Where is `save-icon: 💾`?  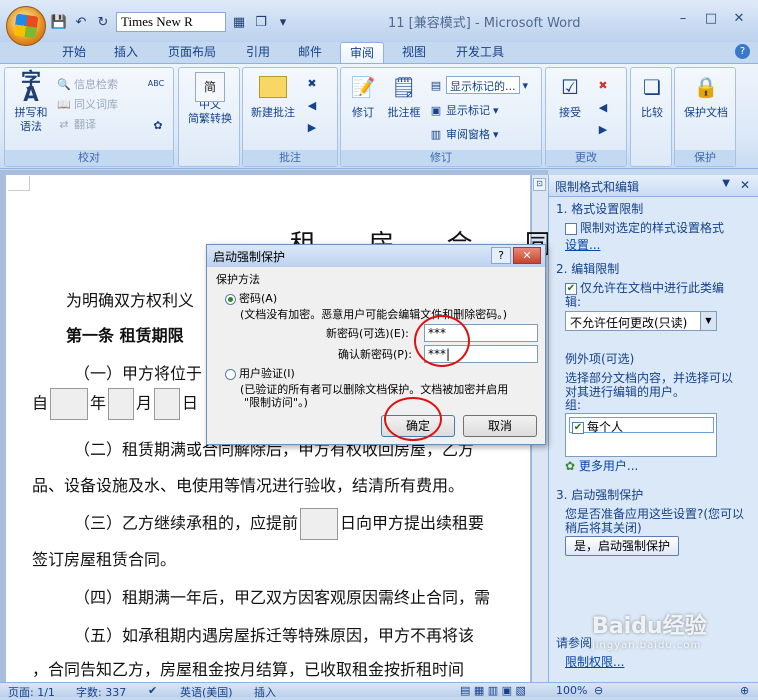 save-icon: 💾 is located at coordinates (59, 22).